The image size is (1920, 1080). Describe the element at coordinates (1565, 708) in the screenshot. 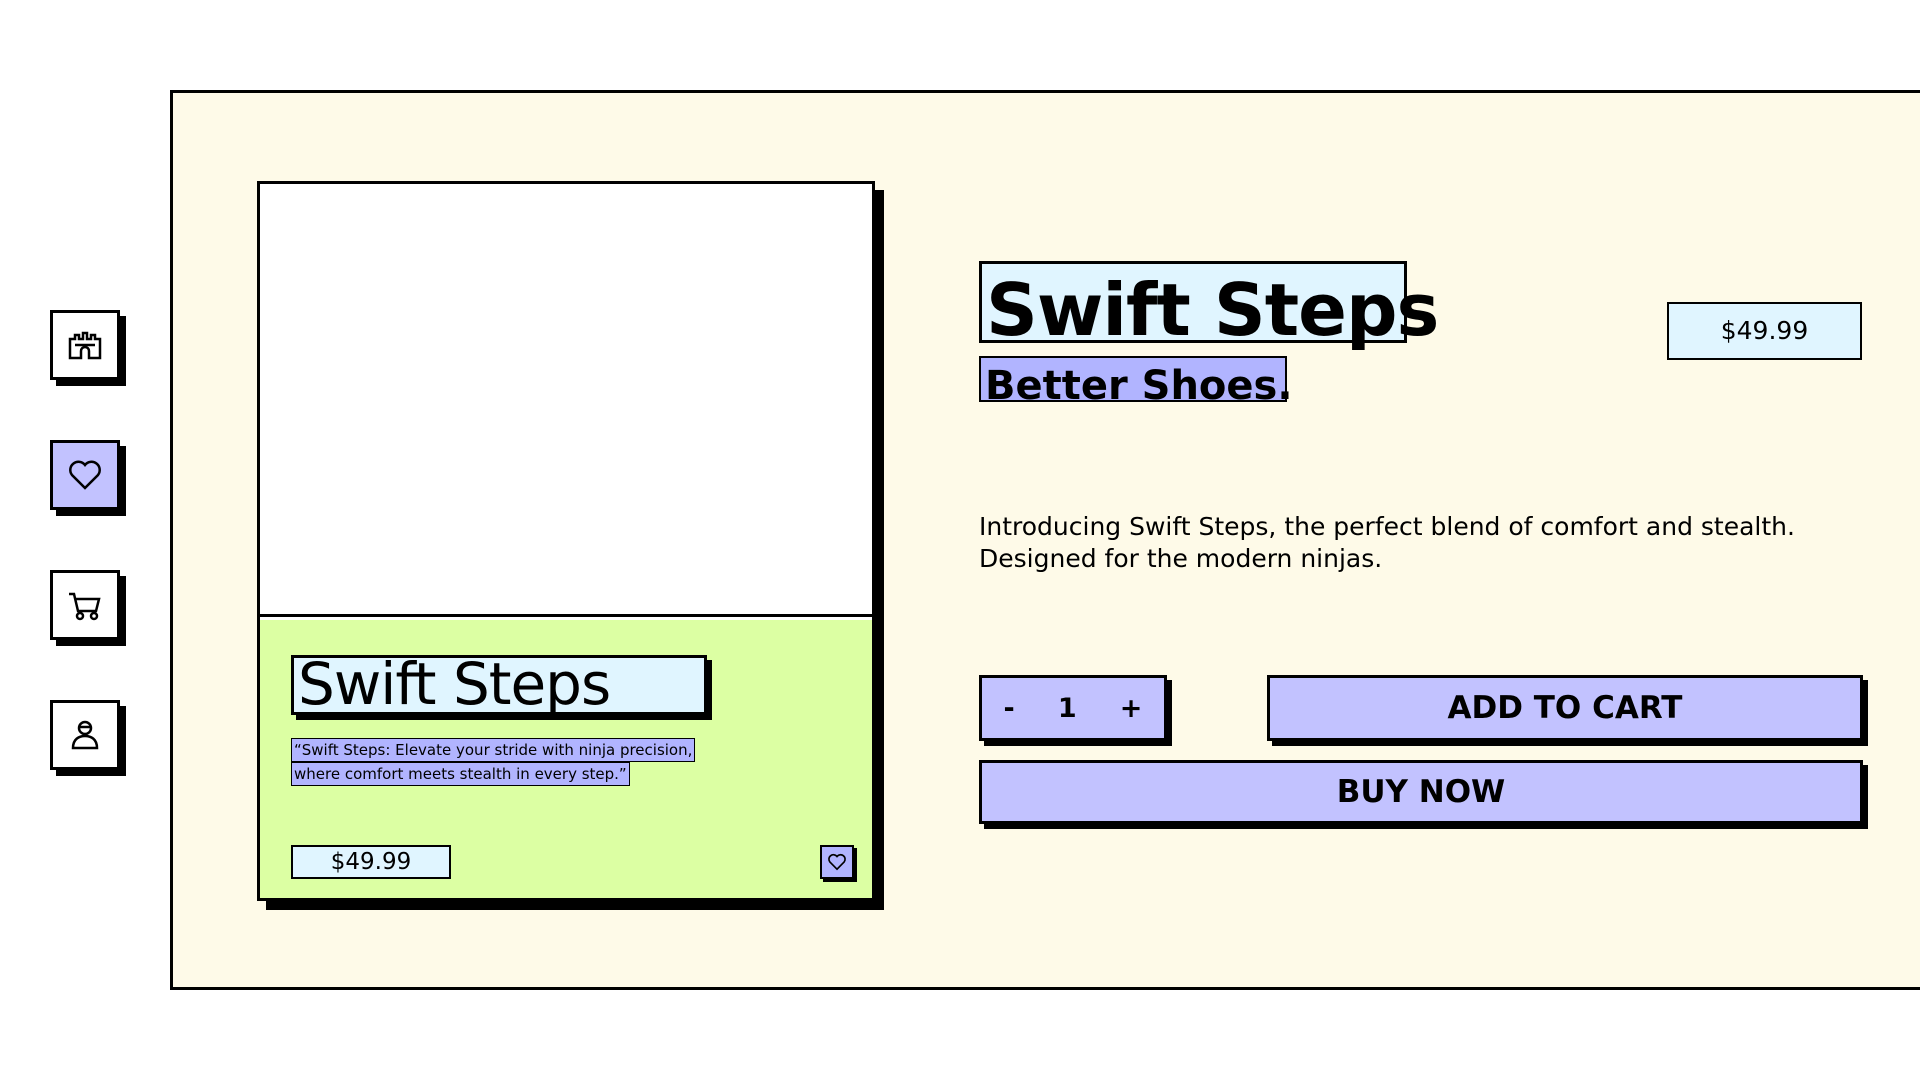

I see `add-to-cart-button: ADD TO CART` at that location.